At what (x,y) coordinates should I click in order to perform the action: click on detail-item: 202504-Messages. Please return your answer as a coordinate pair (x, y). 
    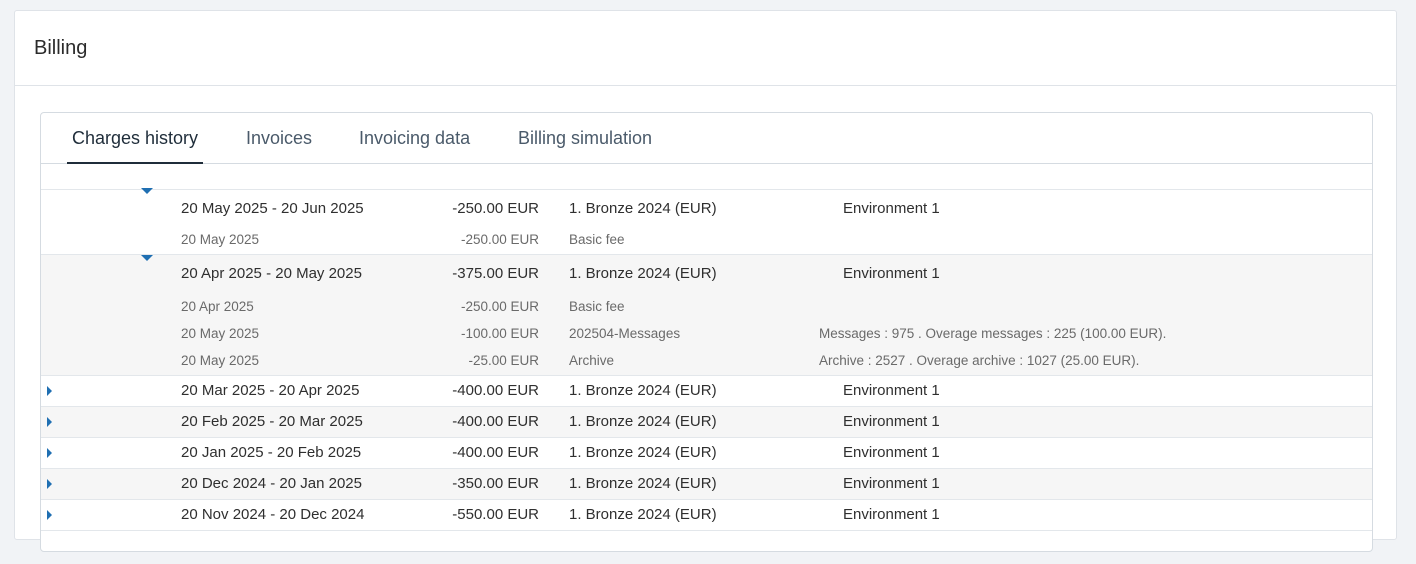
    Looking at the image, I should click on (625, 333).